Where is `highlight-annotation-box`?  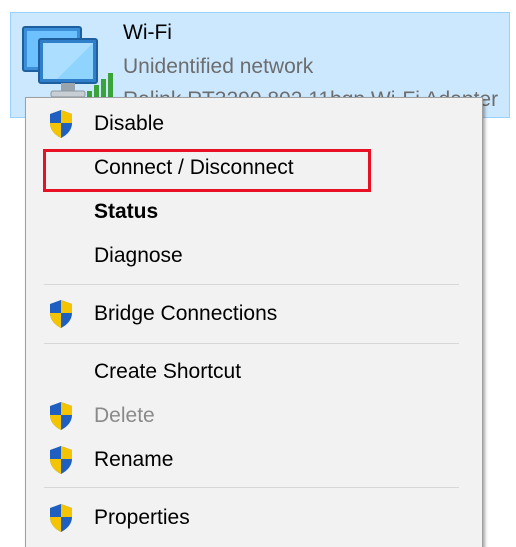
highlight-annotation-box is located at coordinates (207, 170).